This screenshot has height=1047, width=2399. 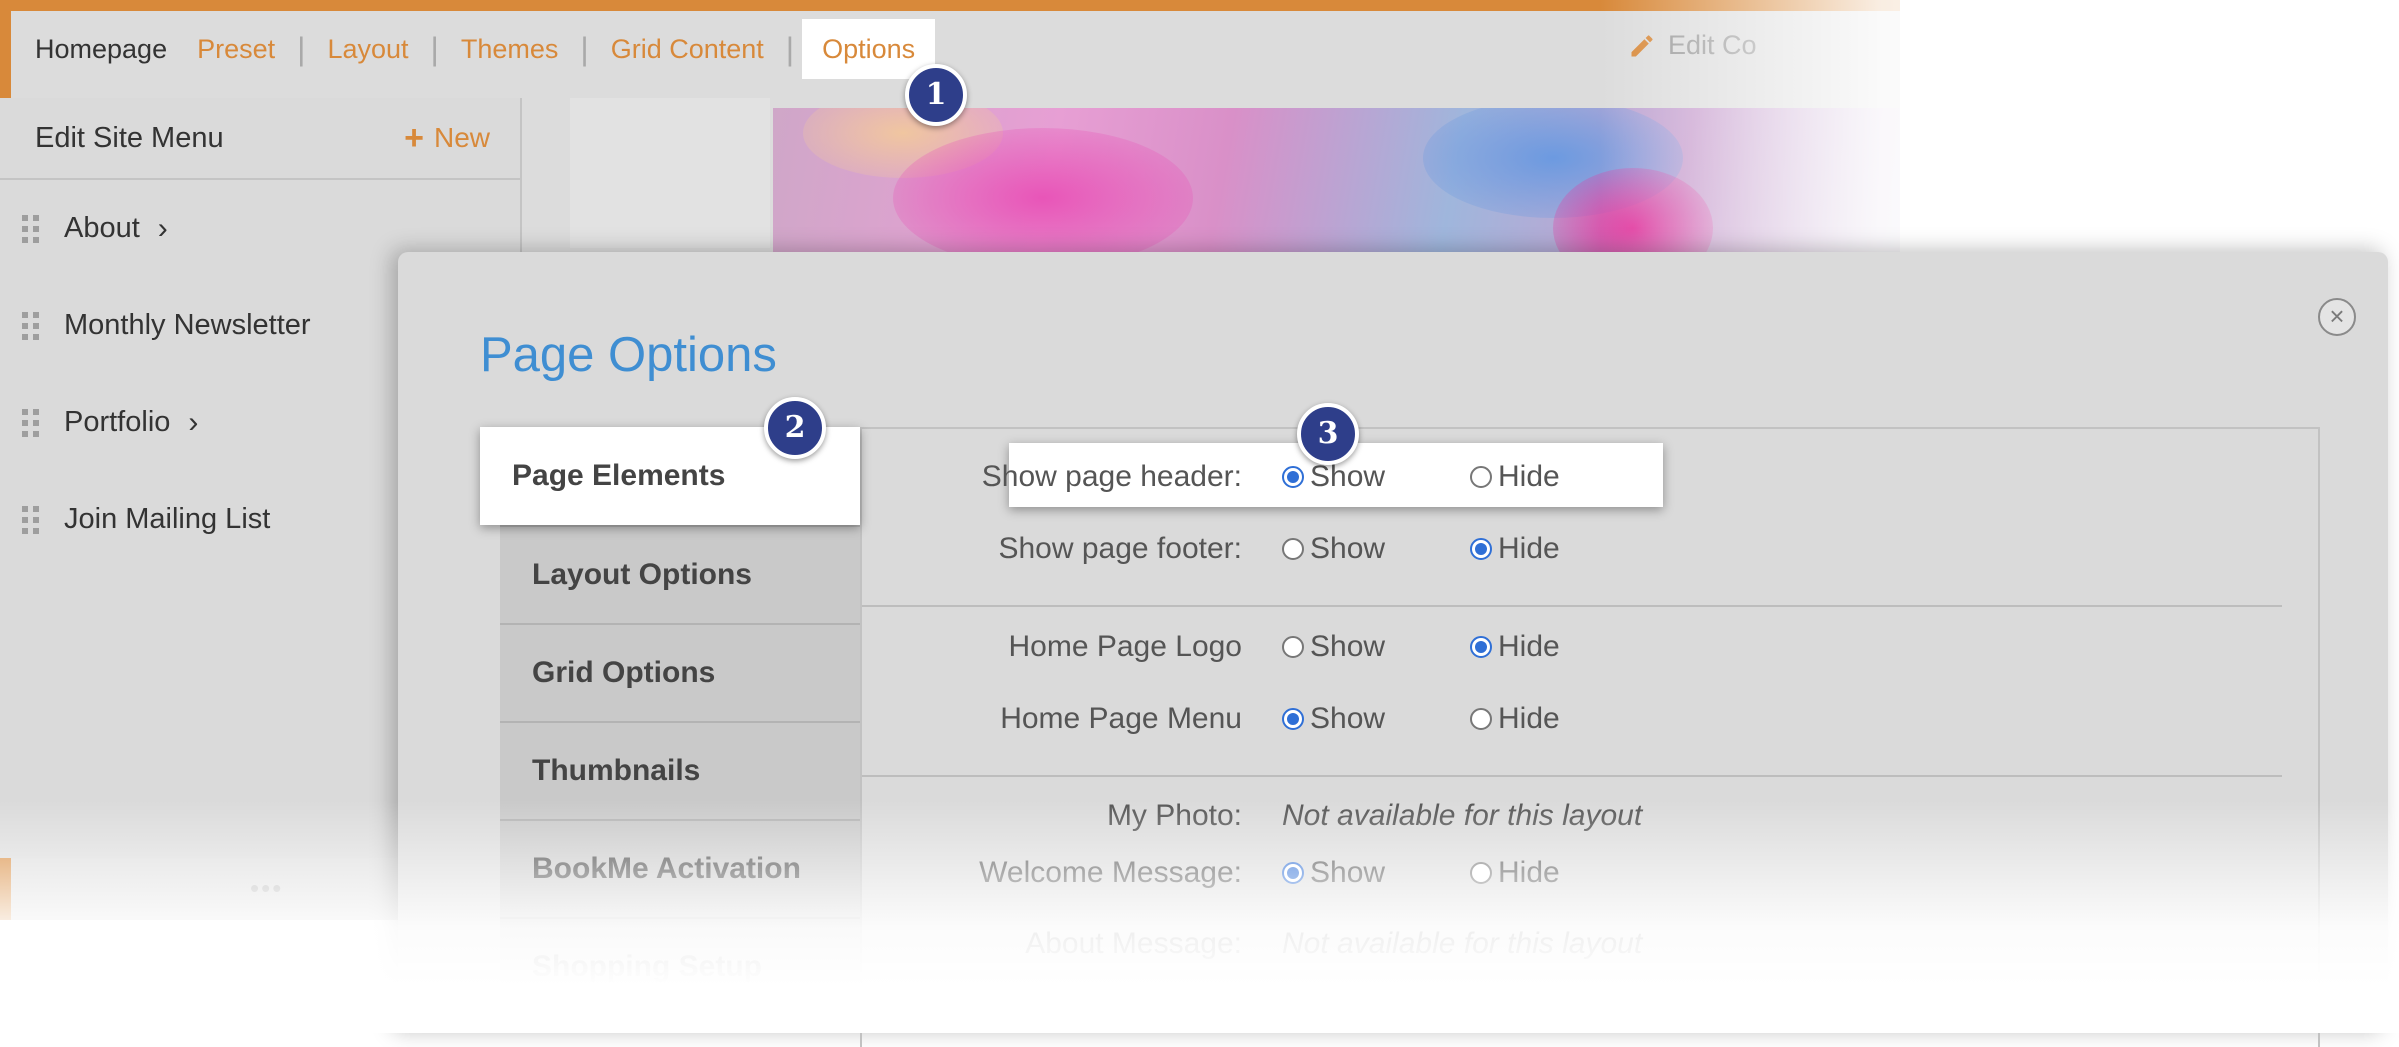 What do you see at coordinates (1260, 873) in the screenshot?
I see `option-row-welcome-message: Welcome Message: Show Hide` at bounding box center [1260, 873].